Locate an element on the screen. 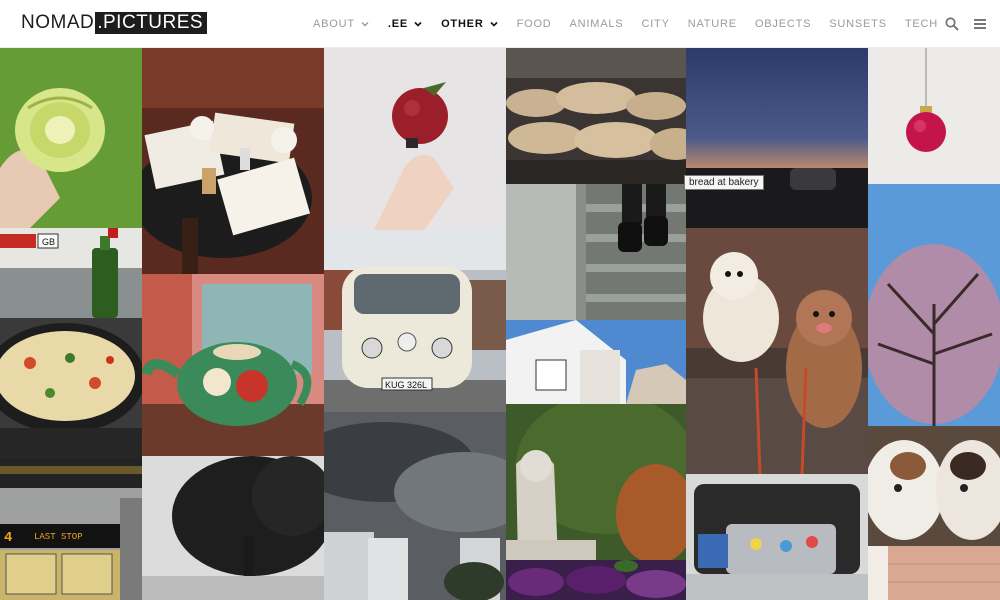  logo-text-nomad: NOMAD is located at coordinates (58, 22).